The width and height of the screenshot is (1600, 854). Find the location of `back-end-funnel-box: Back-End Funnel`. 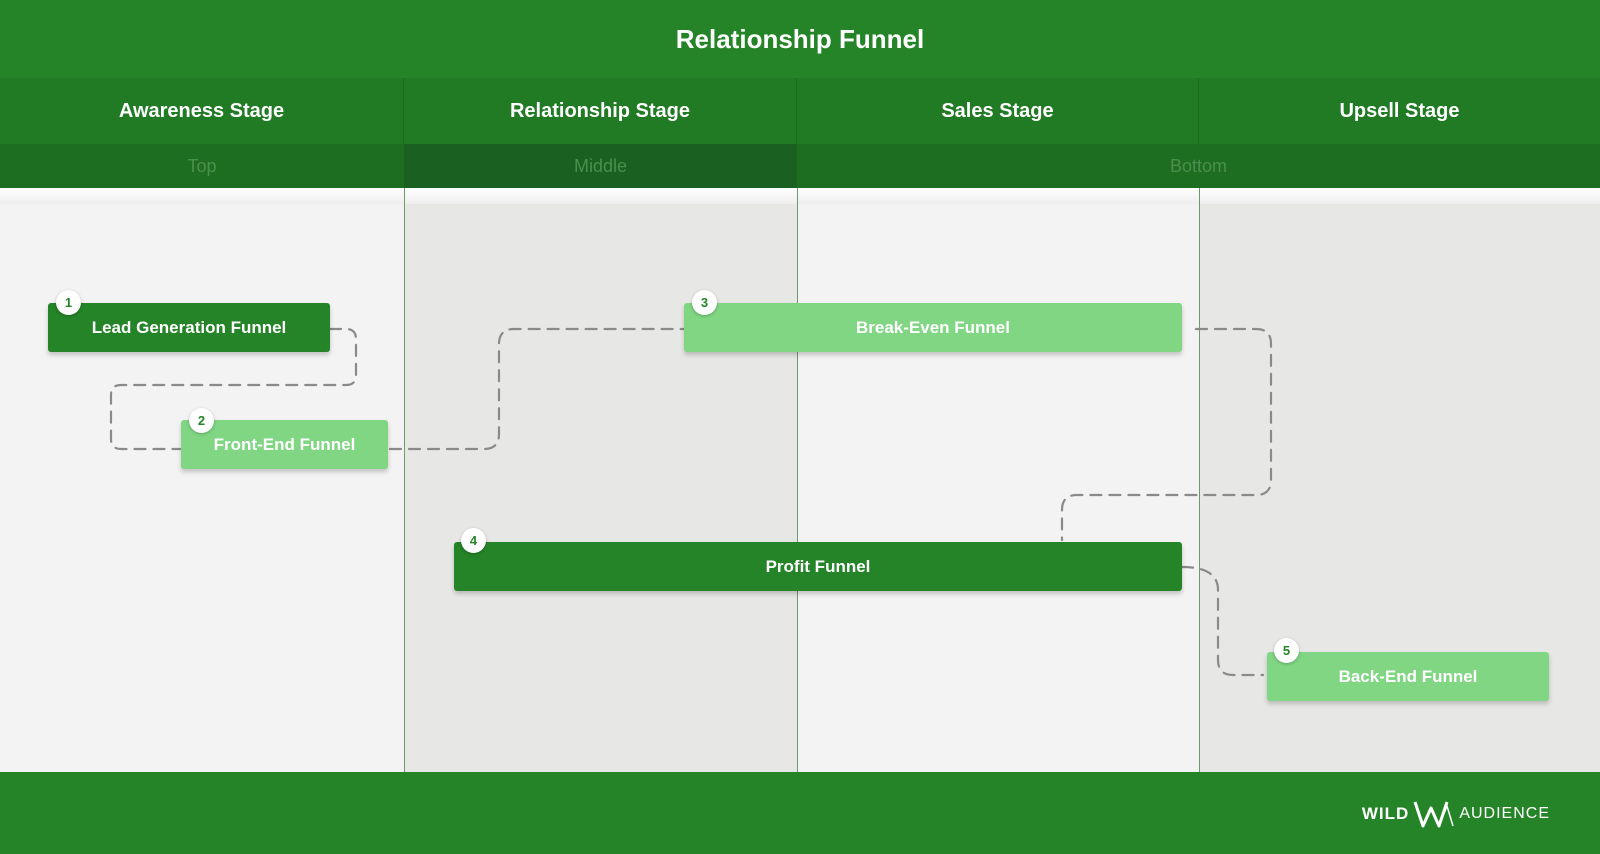

back-end-funnel-box: Back-End Funnel is located at coordinates (1408, 676).